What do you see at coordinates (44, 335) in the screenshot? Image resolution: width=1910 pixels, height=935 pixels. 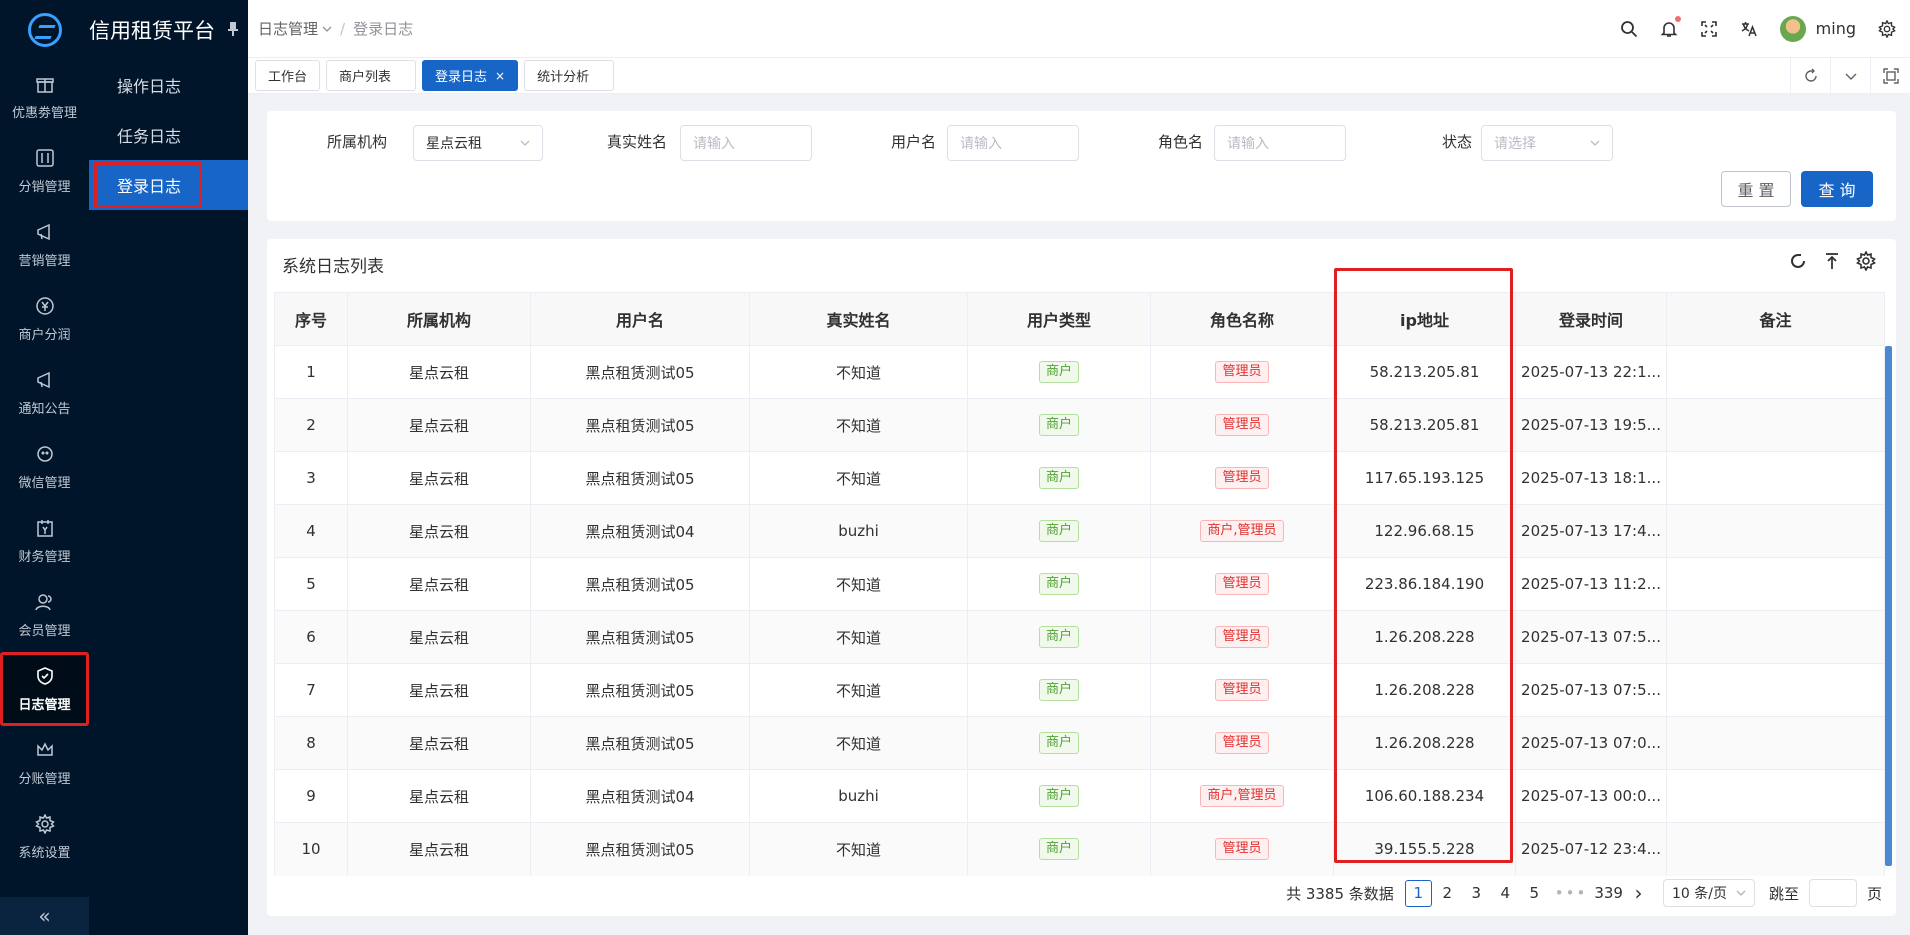 I see `rail-label: 商户分润` at bounding box center [44, 335].